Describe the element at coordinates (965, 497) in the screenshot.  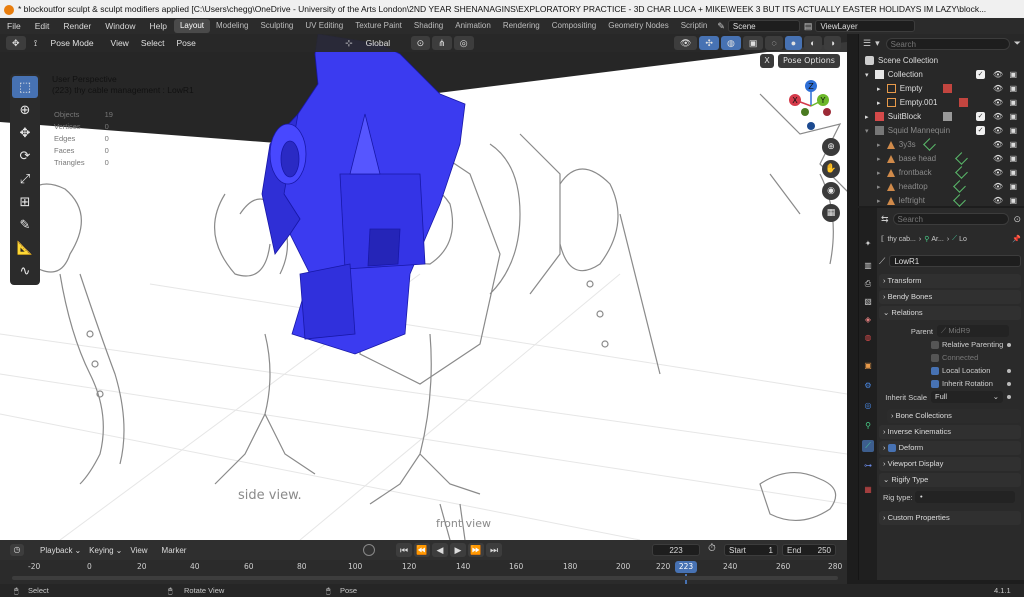
I see `rig-type-field: •` at that location.